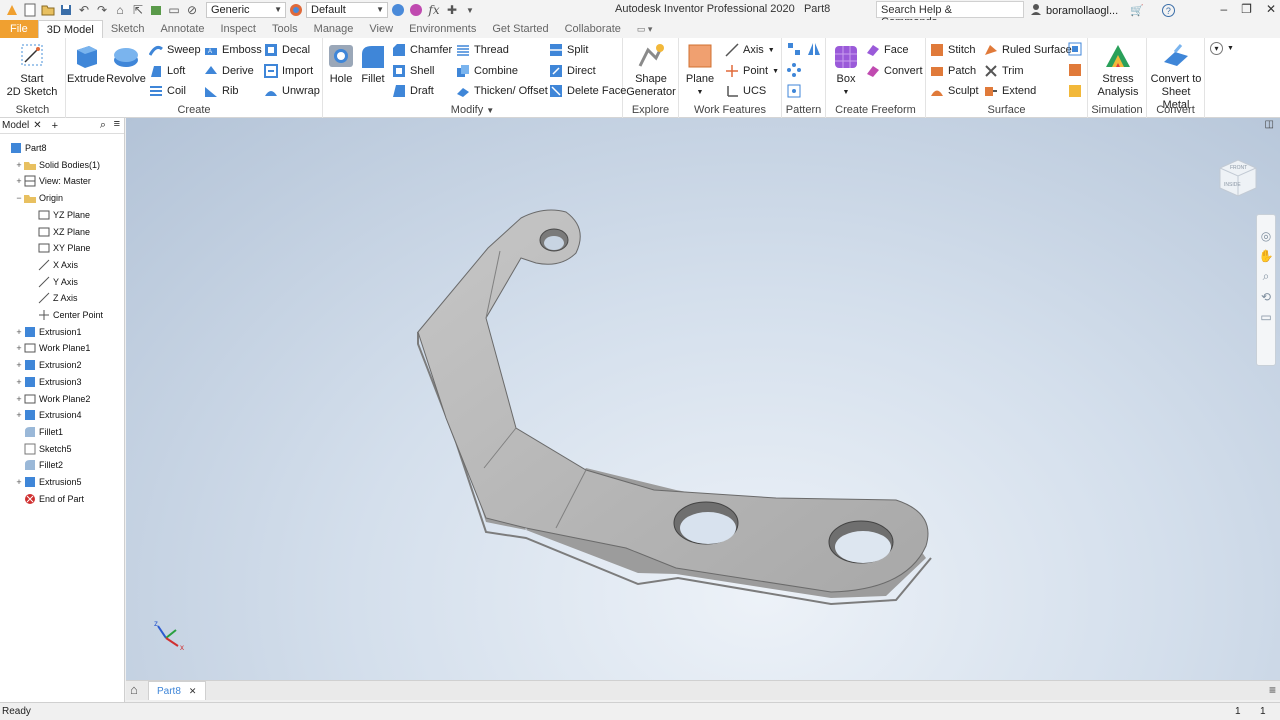 The width and height of the screenshot is (1280, 720). What do you see at coordinates (1118, 70) in the screenshot?
I see `stress-analysis-button: Stress Analysis` at bounding box center [1118, 70].